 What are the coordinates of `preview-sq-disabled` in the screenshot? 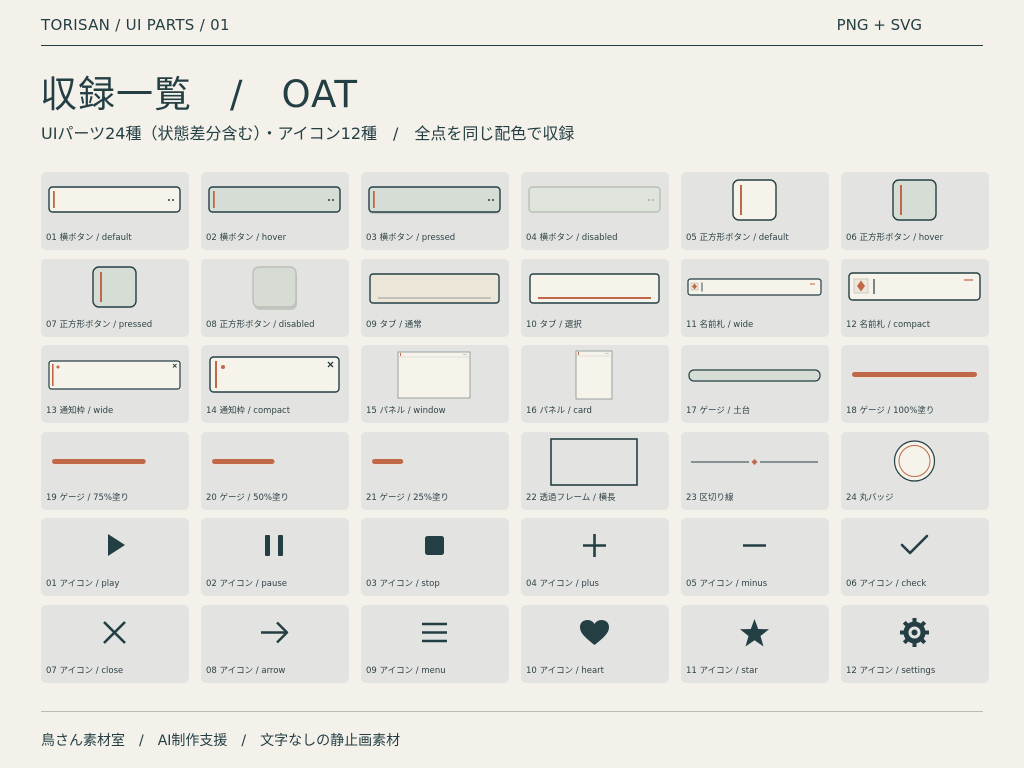 It's located at (274, 287).